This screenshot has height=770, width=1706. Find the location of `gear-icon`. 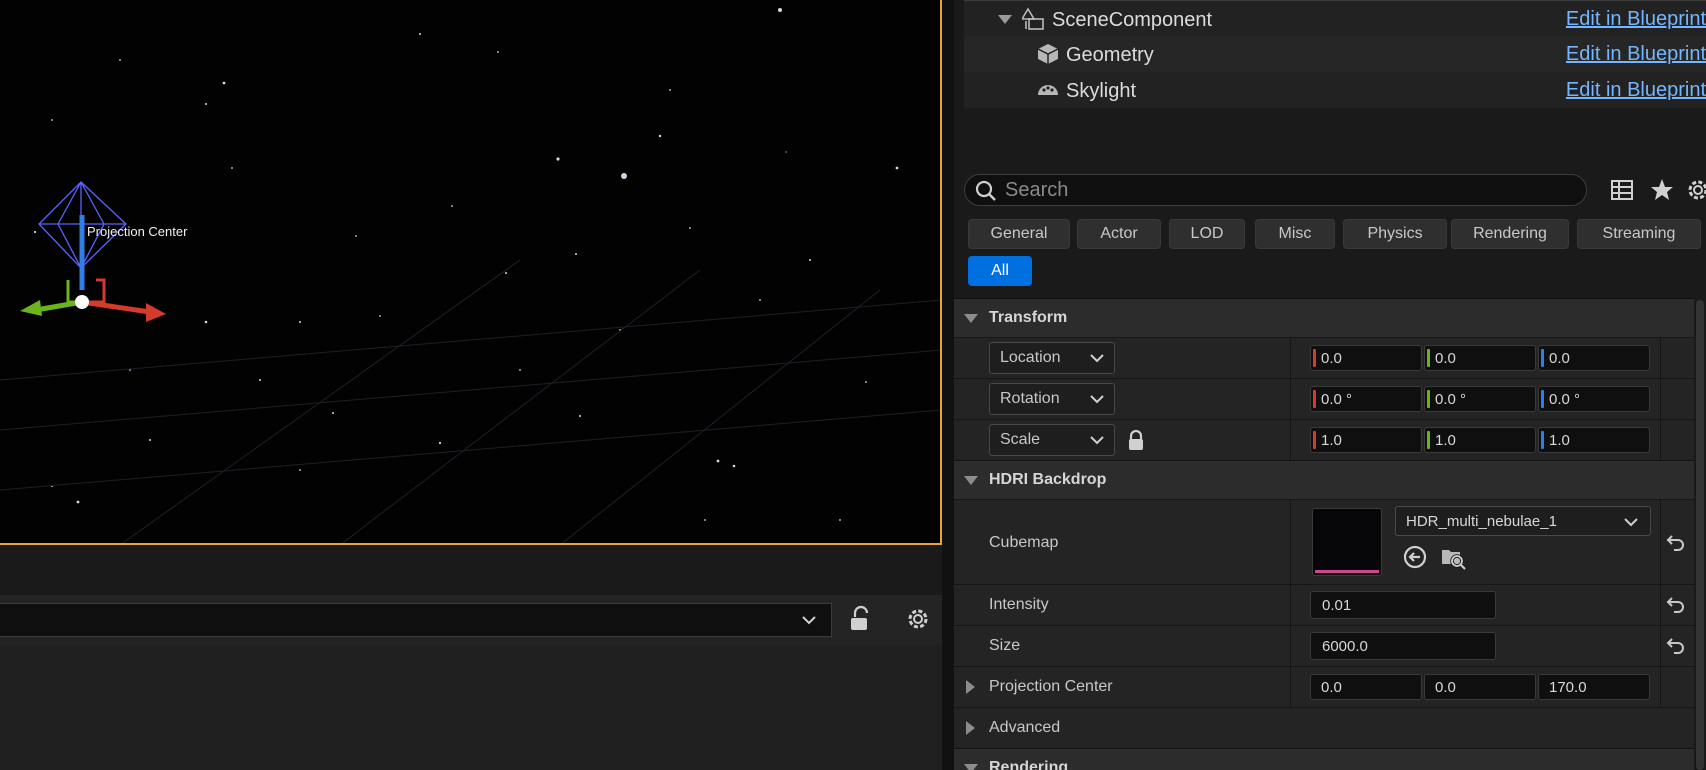

gear-icon is located at coordinates (918, 619).